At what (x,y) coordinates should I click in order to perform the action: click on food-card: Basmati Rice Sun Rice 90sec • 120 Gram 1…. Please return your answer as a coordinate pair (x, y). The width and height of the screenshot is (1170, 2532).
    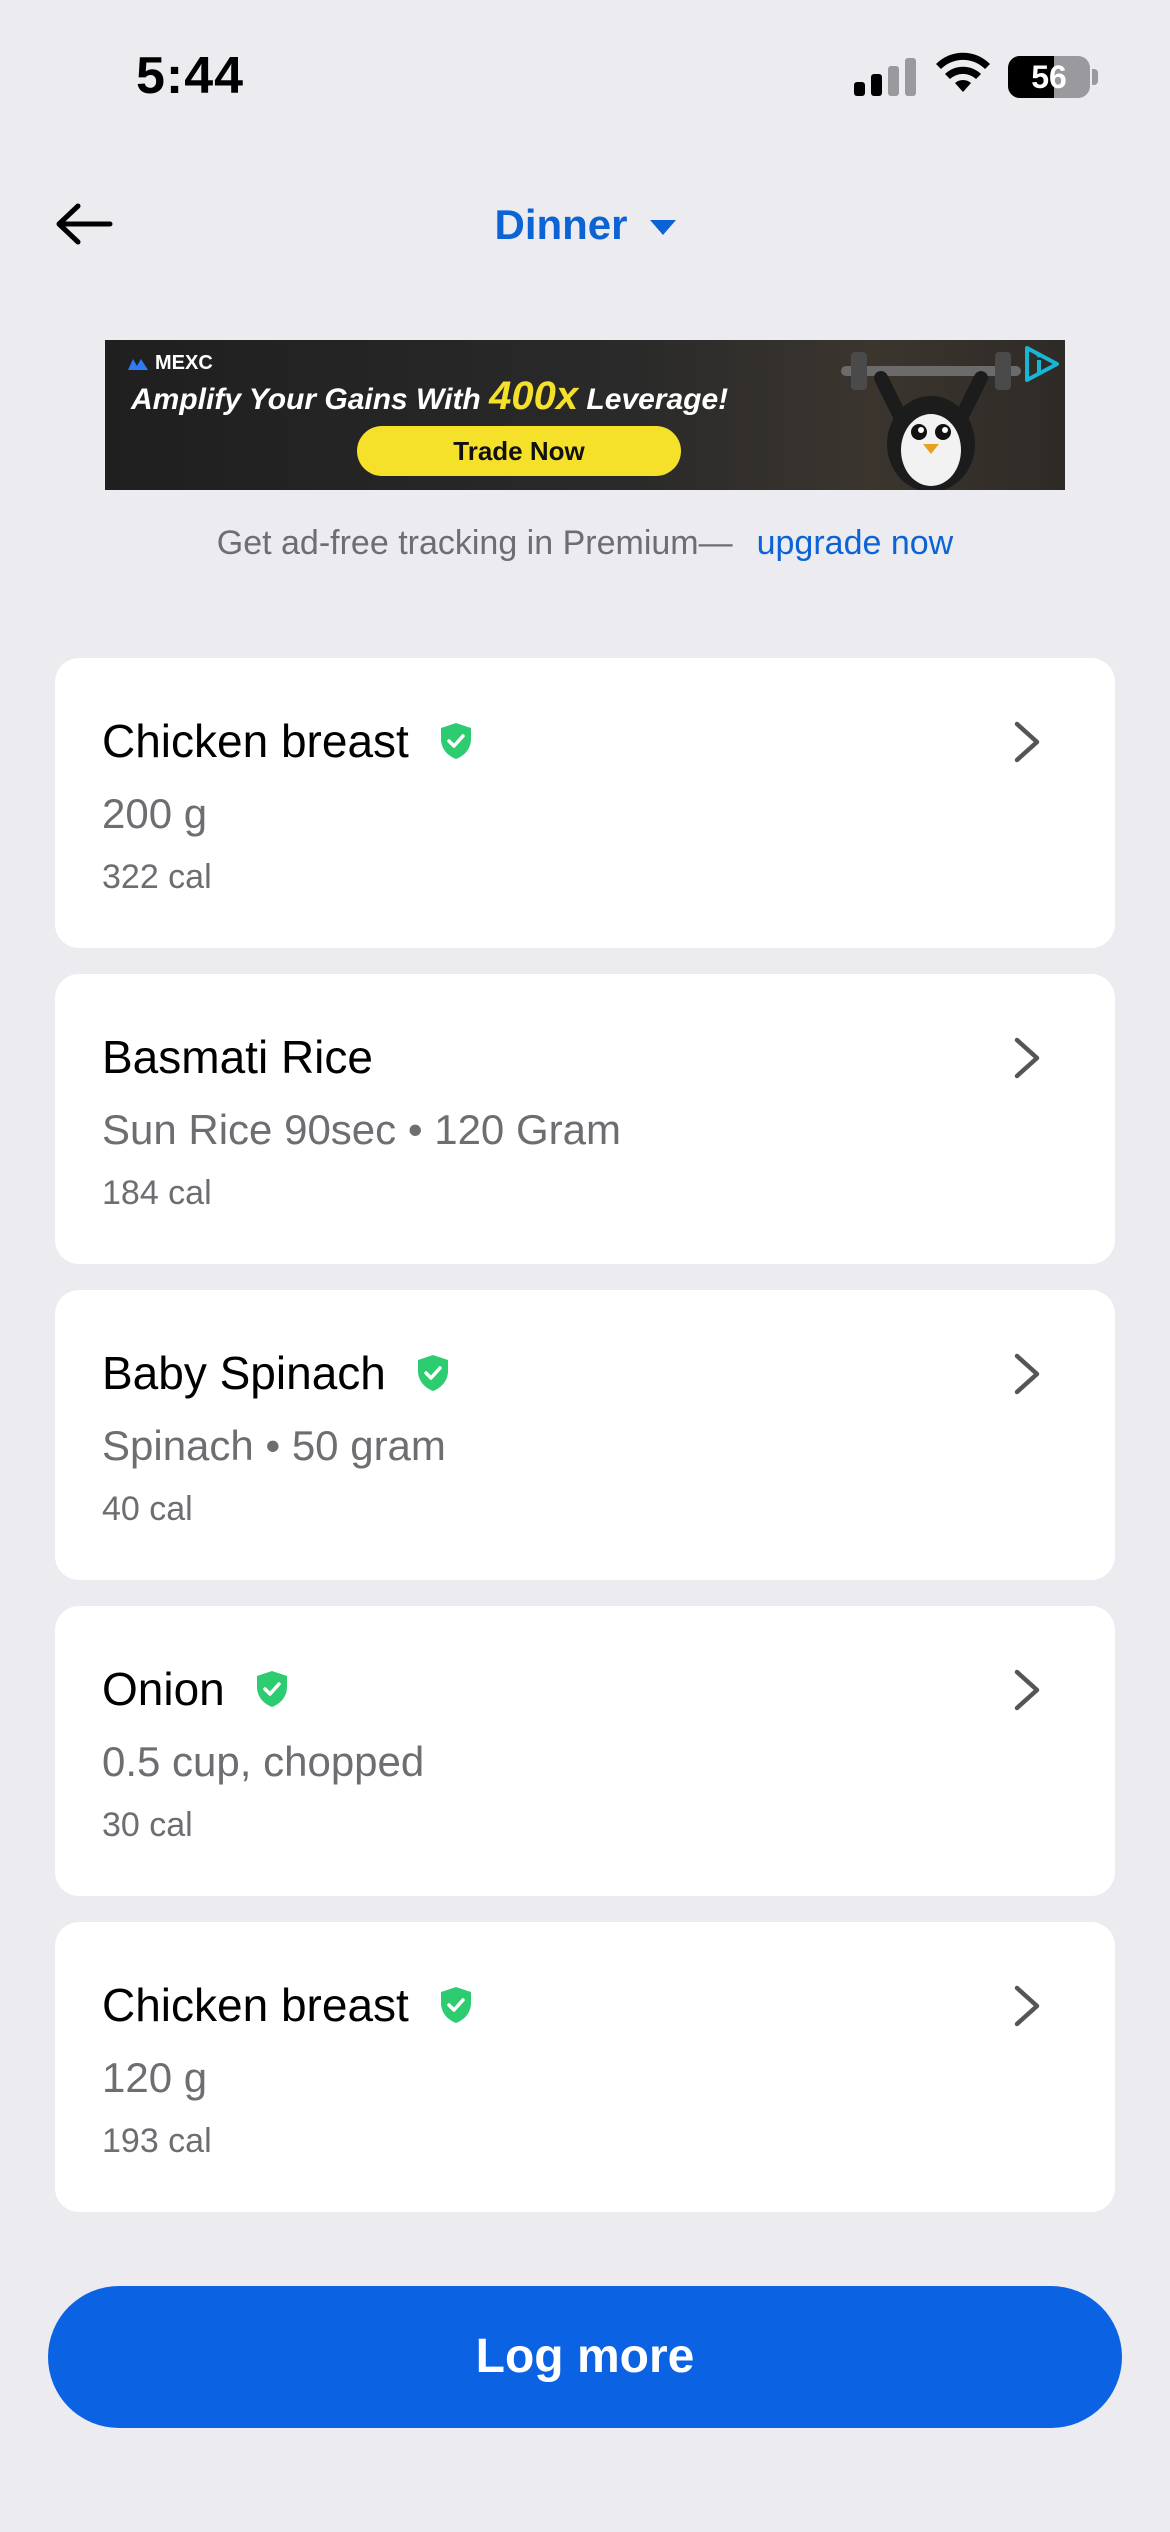
    Looking at the image, I should click on (585, 1119).